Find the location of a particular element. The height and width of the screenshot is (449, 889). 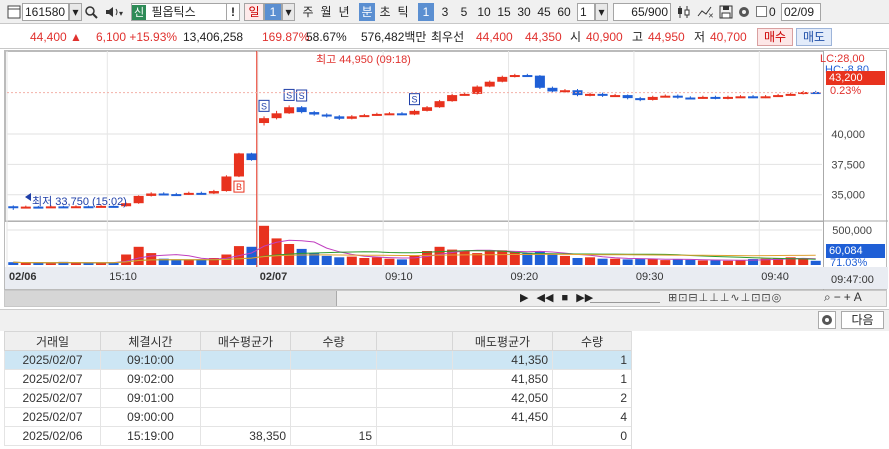

zoom-icon: ⌕ is located at coordinates (829, 297).